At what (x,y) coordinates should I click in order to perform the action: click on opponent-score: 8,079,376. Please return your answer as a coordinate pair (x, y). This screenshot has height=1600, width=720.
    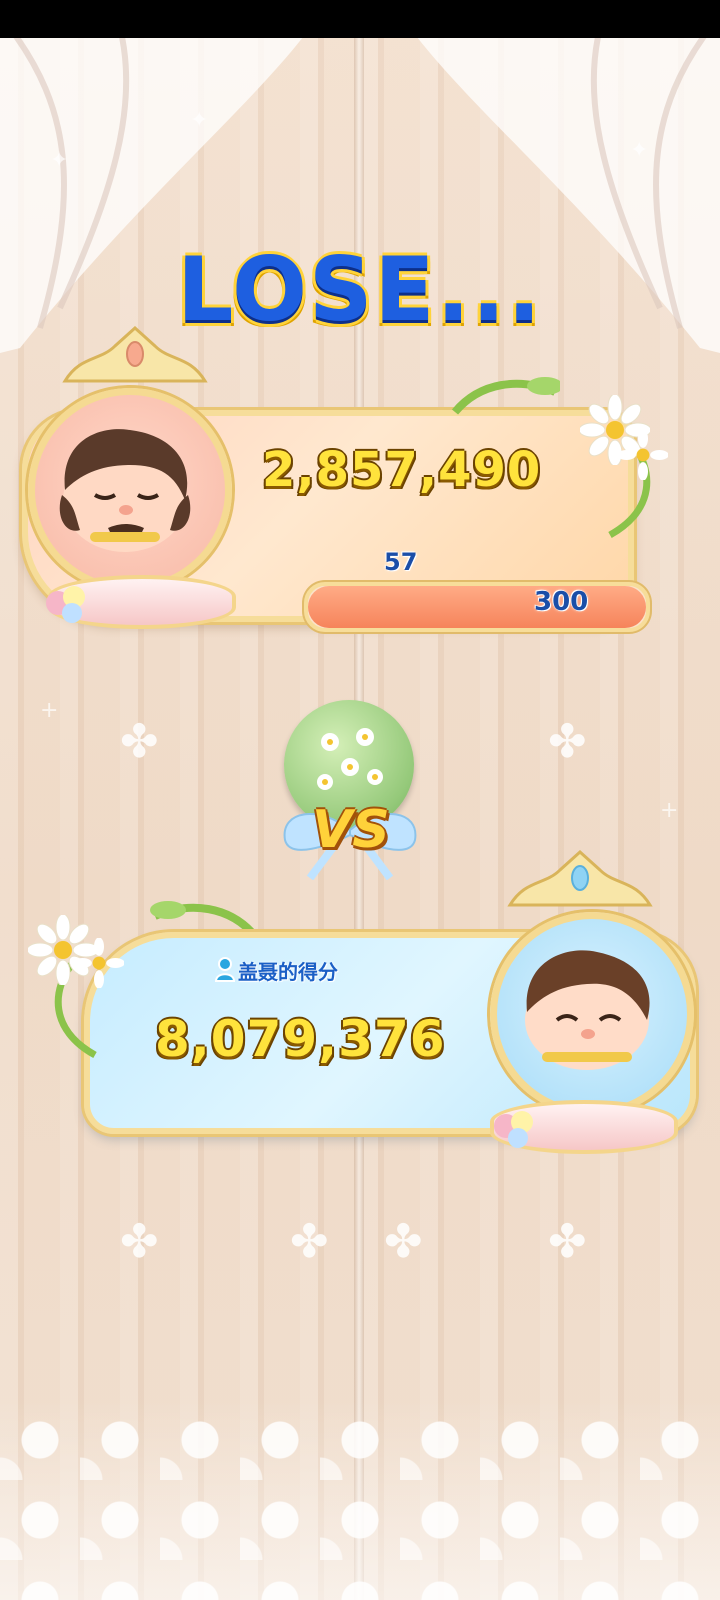
    Looking at the image, I should click on (300, 1039).